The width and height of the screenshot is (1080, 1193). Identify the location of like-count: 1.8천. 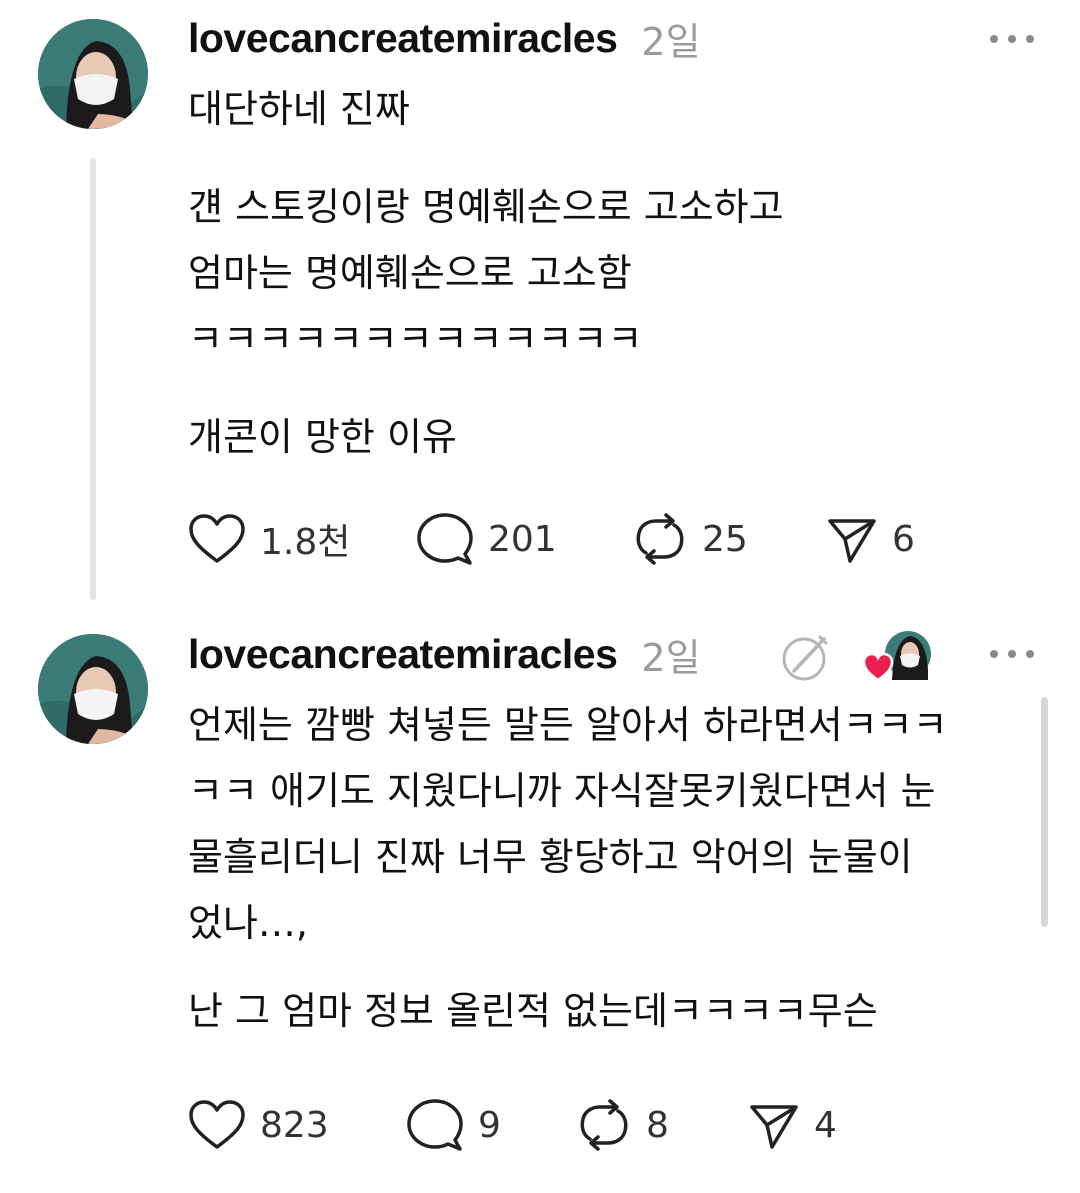
(305, 542).